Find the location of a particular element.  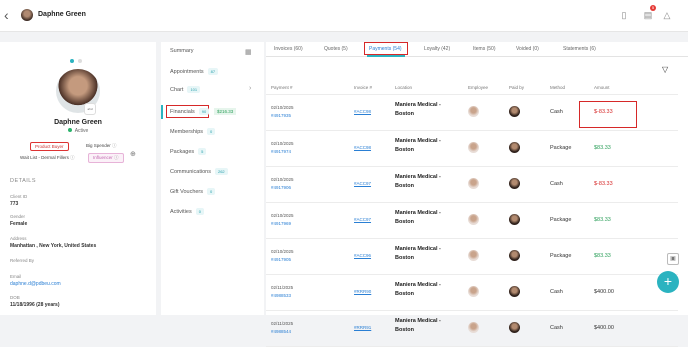

field-label-client-id: Client ID is located at coordinates (19, 196).